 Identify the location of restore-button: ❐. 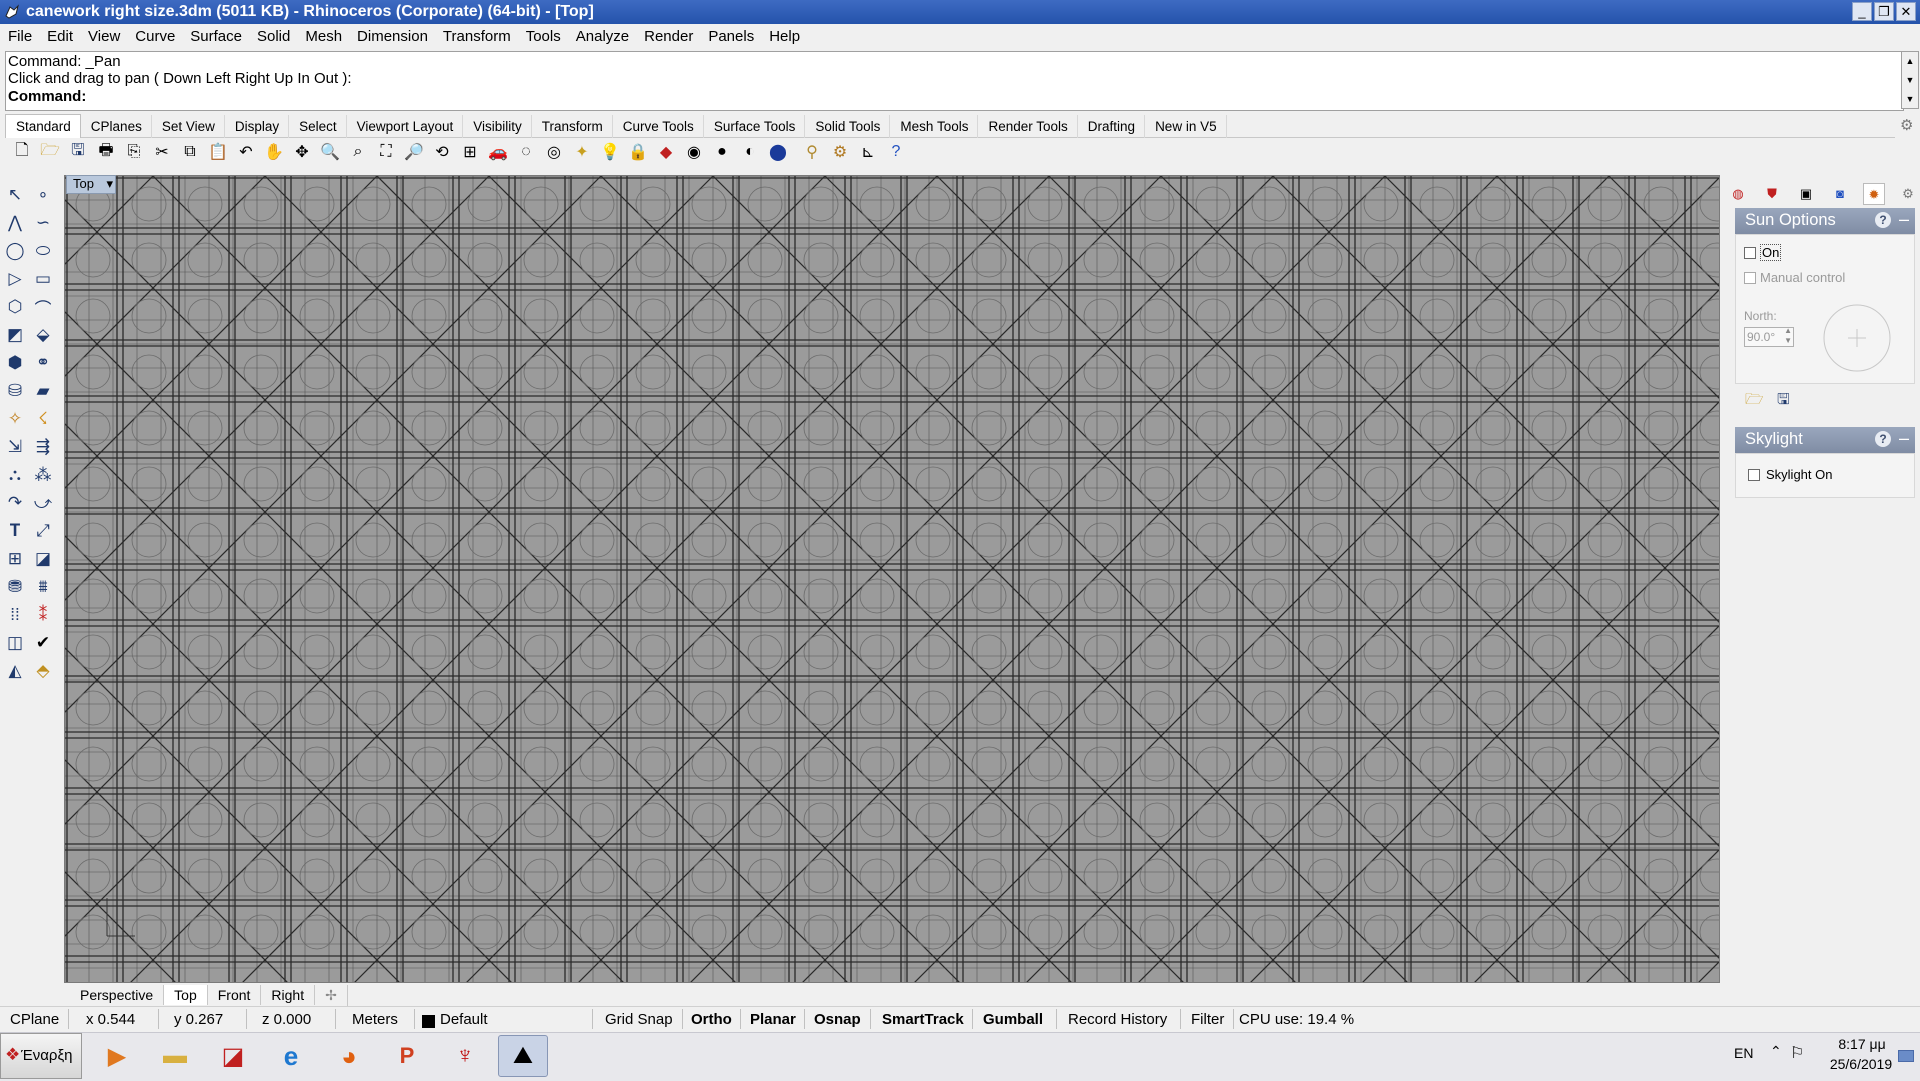
(1884, 11).